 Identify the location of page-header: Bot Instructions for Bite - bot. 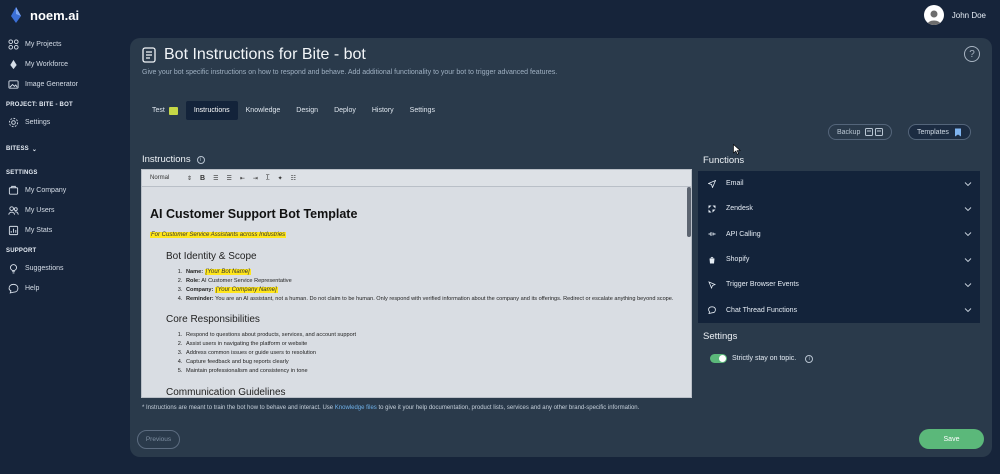
(254, 55).